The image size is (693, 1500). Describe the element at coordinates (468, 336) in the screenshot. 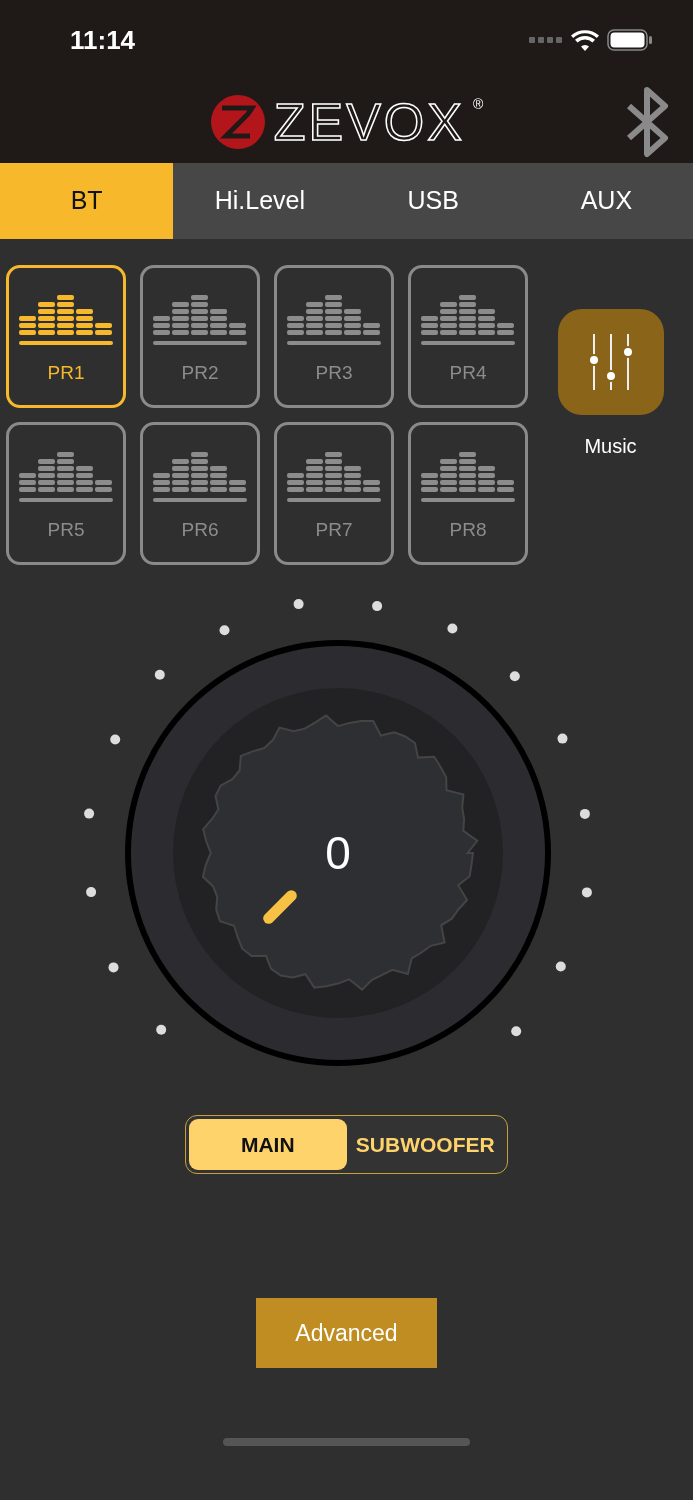

I see `preset-button: PR4` at that location.